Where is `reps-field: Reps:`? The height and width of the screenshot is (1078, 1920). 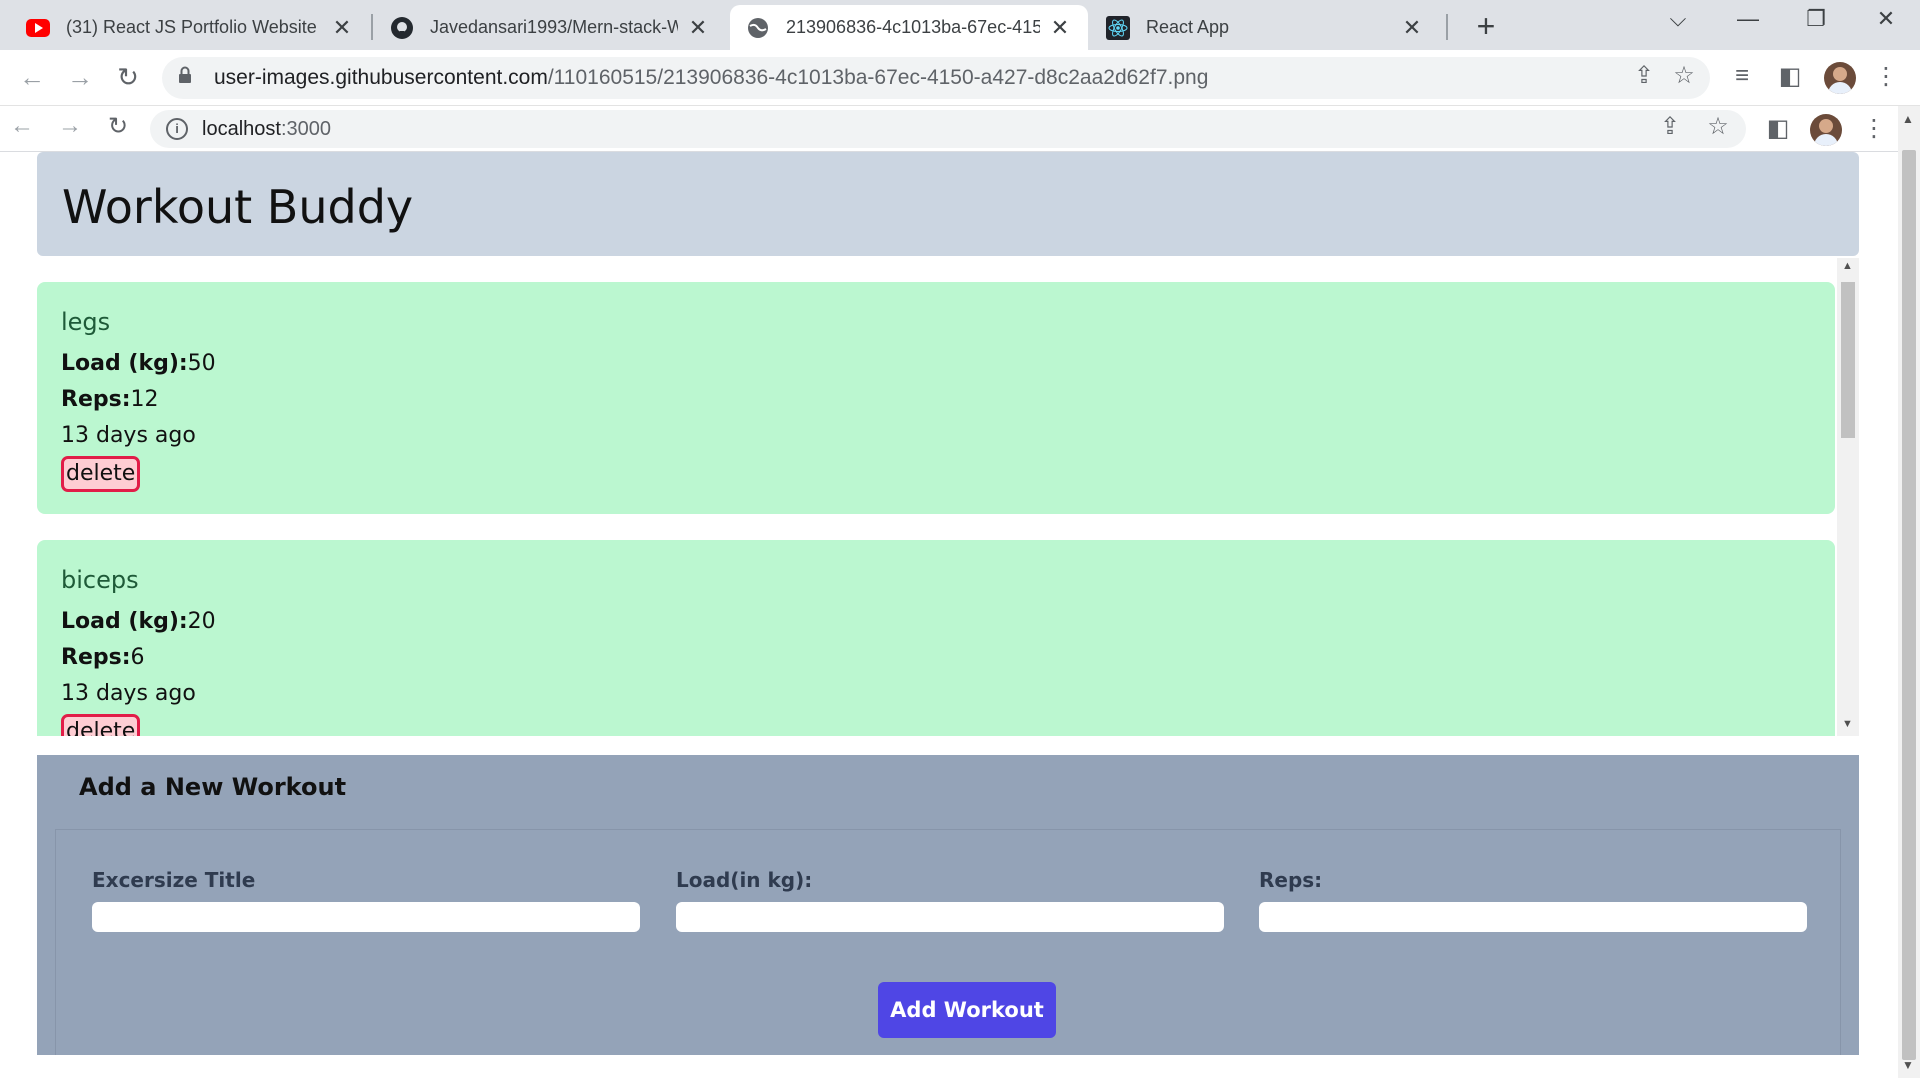 reps-field: Reps: is located at coordinates (1533, 900).